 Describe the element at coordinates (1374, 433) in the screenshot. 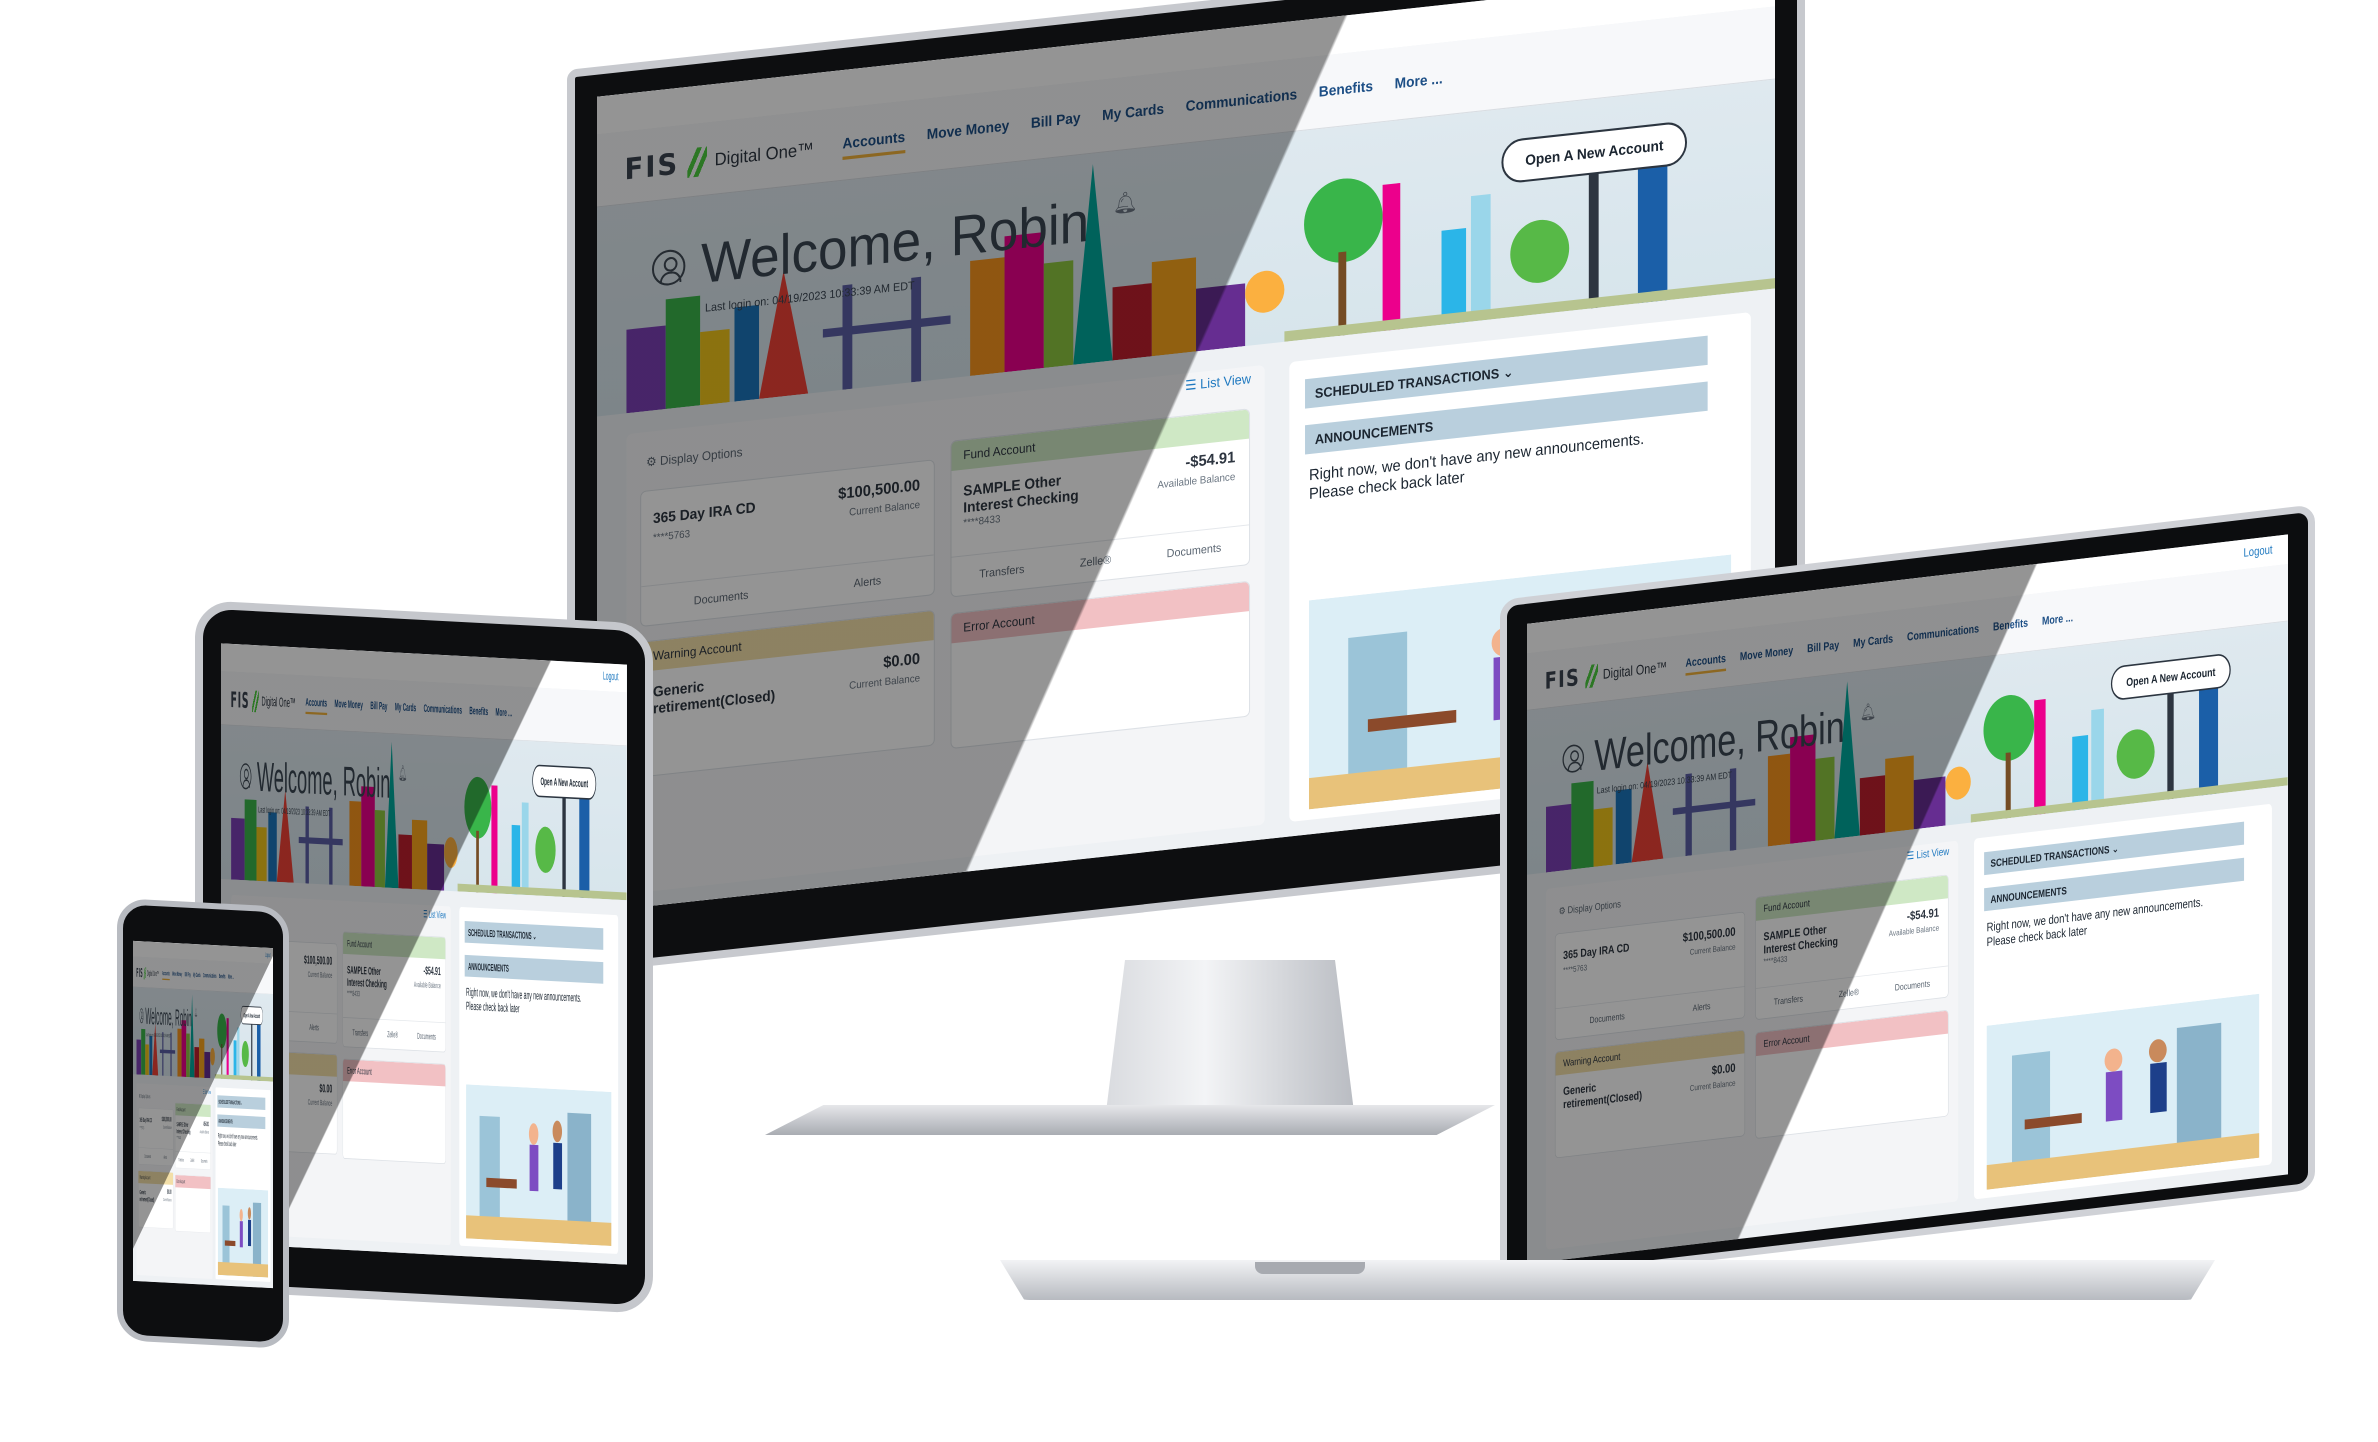

I see `announcements-label: ANNOUNCEMENTS` at that location.